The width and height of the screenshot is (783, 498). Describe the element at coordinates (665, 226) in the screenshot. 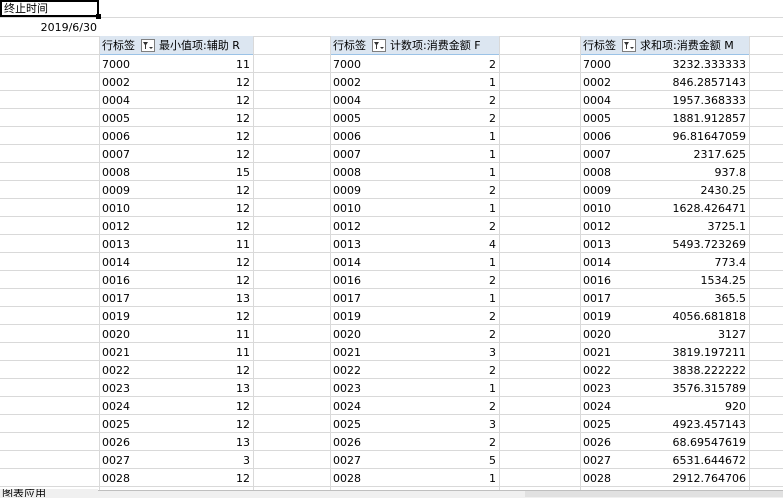

I see `pivot-row: 0012 3725.1` at that location.